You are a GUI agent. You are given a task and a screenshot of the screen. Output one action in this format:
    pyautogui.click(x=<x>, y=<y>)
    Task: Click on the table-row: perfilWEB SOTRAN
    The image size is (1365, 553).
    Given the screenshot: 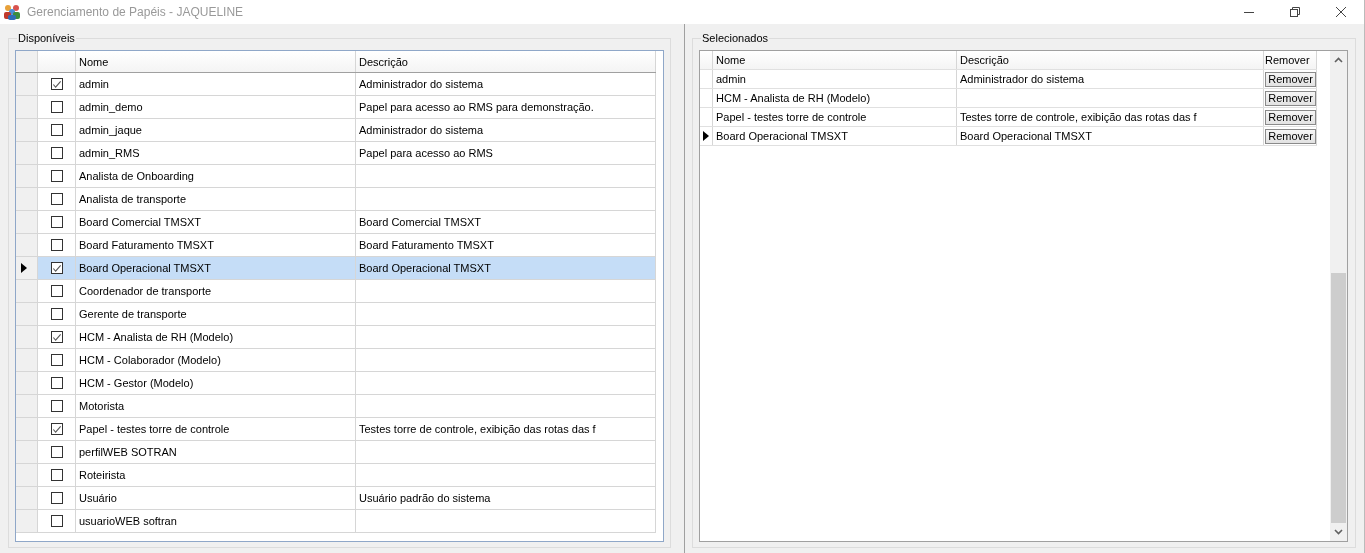 What is the action you would take?
    pyautogui.click(x=336, y=452)
    